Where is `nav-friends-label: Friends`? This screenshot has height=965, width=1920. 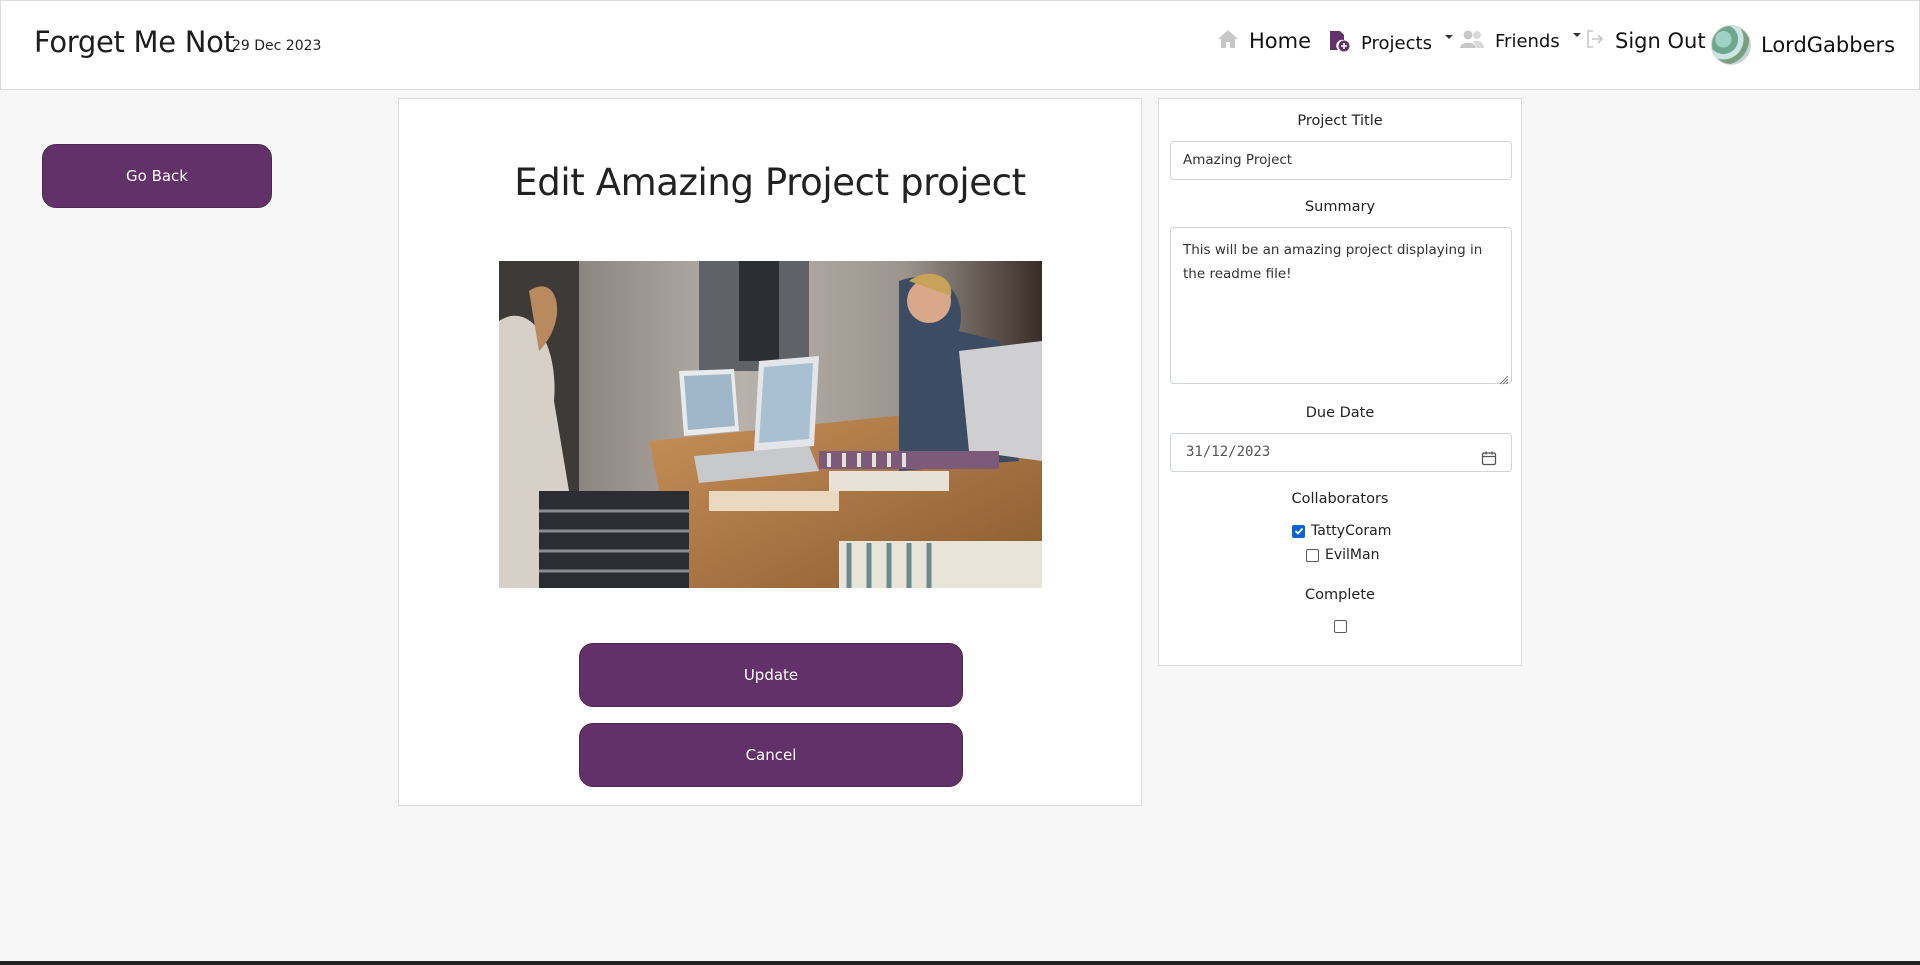
nav-friends-label: Friends is located at coordinates (1527, 41).